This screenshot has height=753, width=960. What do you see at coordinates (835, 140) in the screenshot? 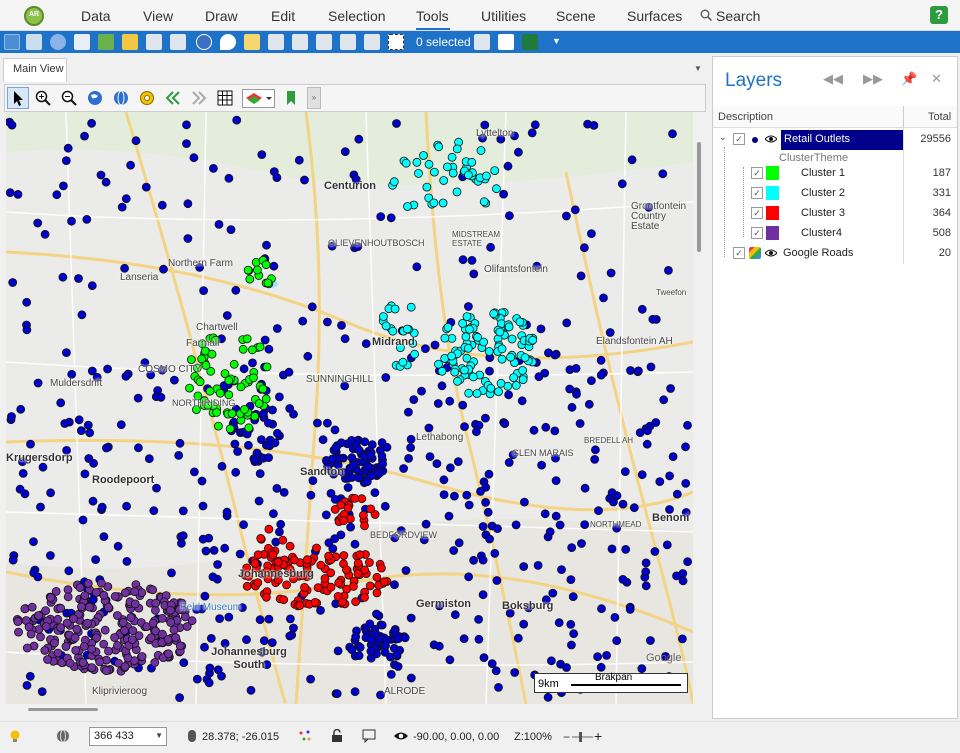
I see `layer-row-retail-outlets: ⌄ ✓ Retail Outlets 29556` at bounding box center [835, 140].